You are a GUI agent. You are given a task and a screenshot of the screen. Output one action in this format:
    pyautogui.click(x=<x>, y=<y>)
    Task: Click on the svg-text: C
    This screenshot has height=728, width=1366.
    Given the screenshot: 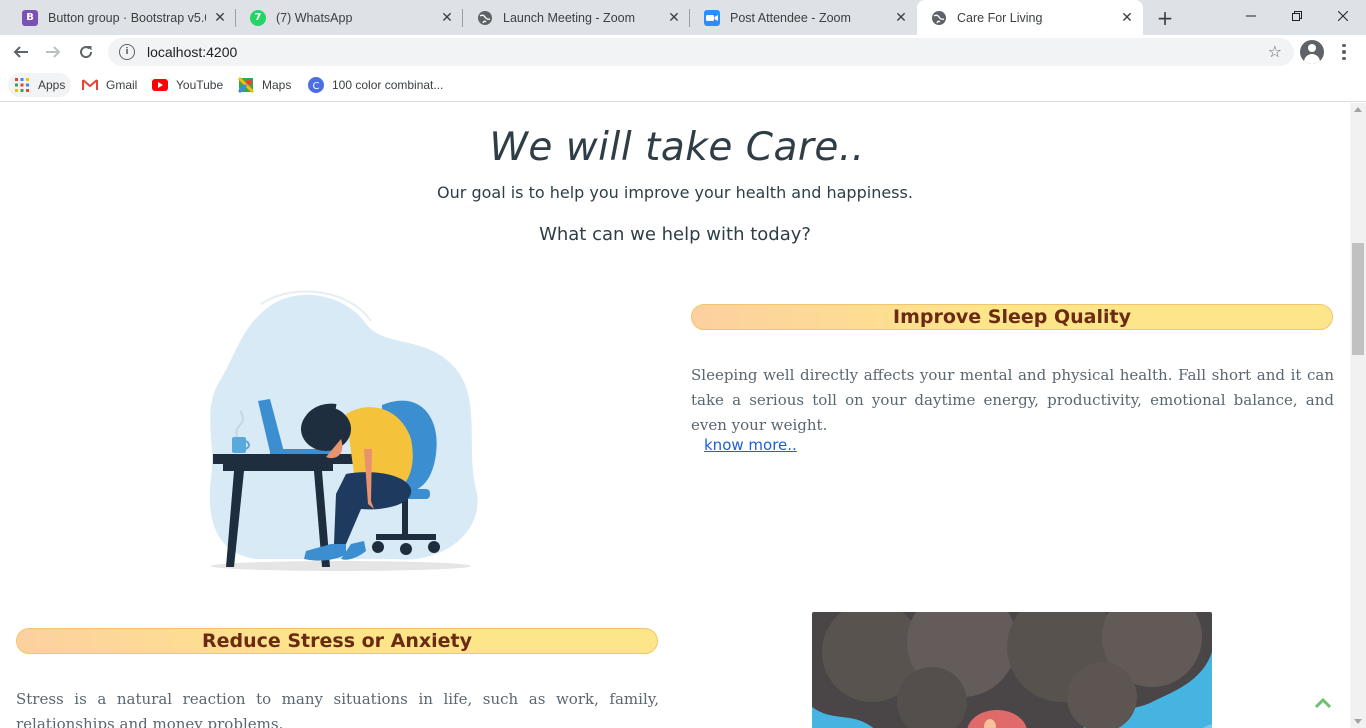 What is the action you would take?
    pyautogui.click(x=316, y=86)
    